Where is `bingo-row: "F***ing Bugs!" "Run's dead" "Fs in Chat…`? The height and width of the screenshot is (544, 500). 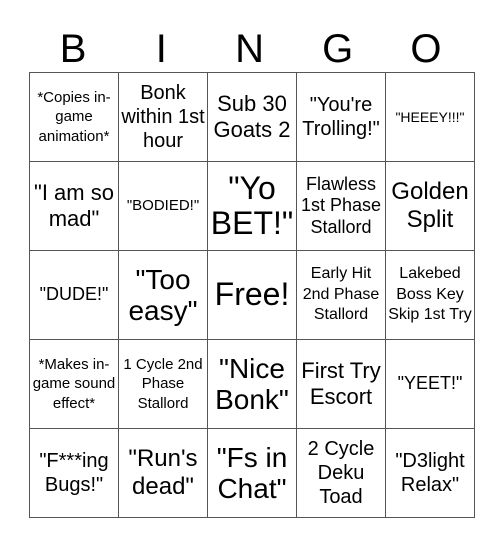 bingo-row: "F***ing Bugs!" "Run's dead" "Fs in Chat… is located at coordinates (252, 473).